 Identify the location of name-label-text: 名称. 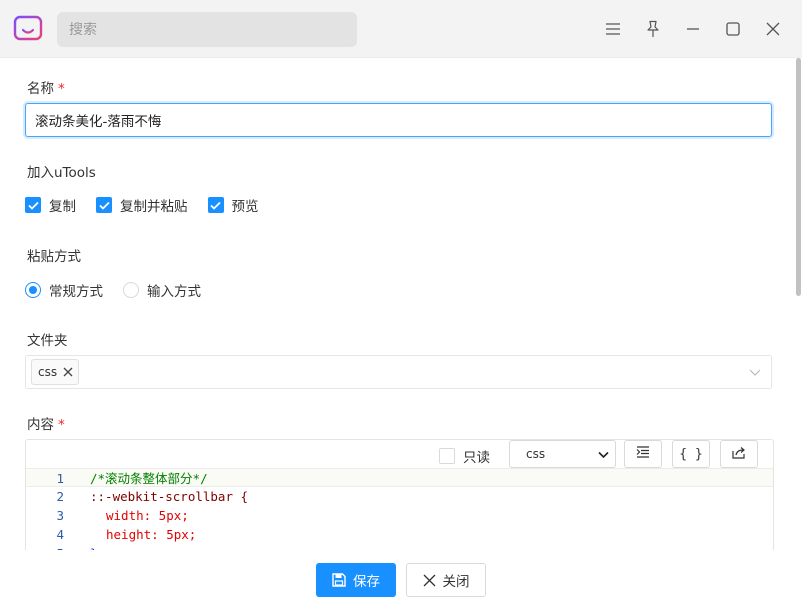
(40, 89).